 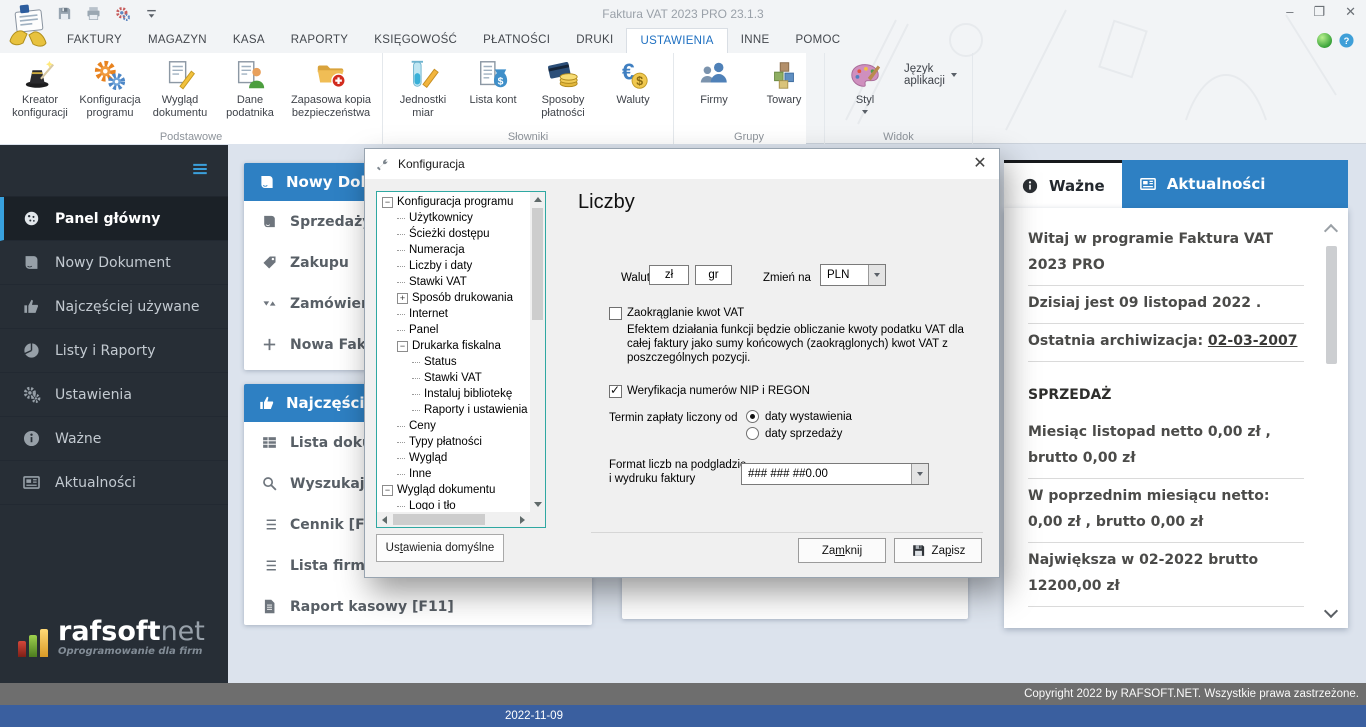 What do you see at coordinates (453, 266) in the screenshot?
I see `tree-item-liczby-i-daty: Liczby i daty` at bounding box center [453, 266].